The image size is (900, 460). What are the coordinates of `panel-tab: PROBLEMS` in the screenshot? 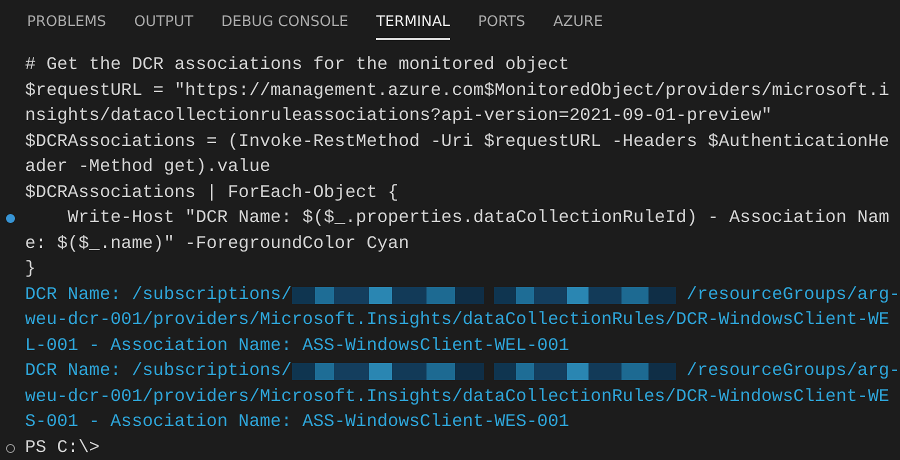 It's located at (66, 24).